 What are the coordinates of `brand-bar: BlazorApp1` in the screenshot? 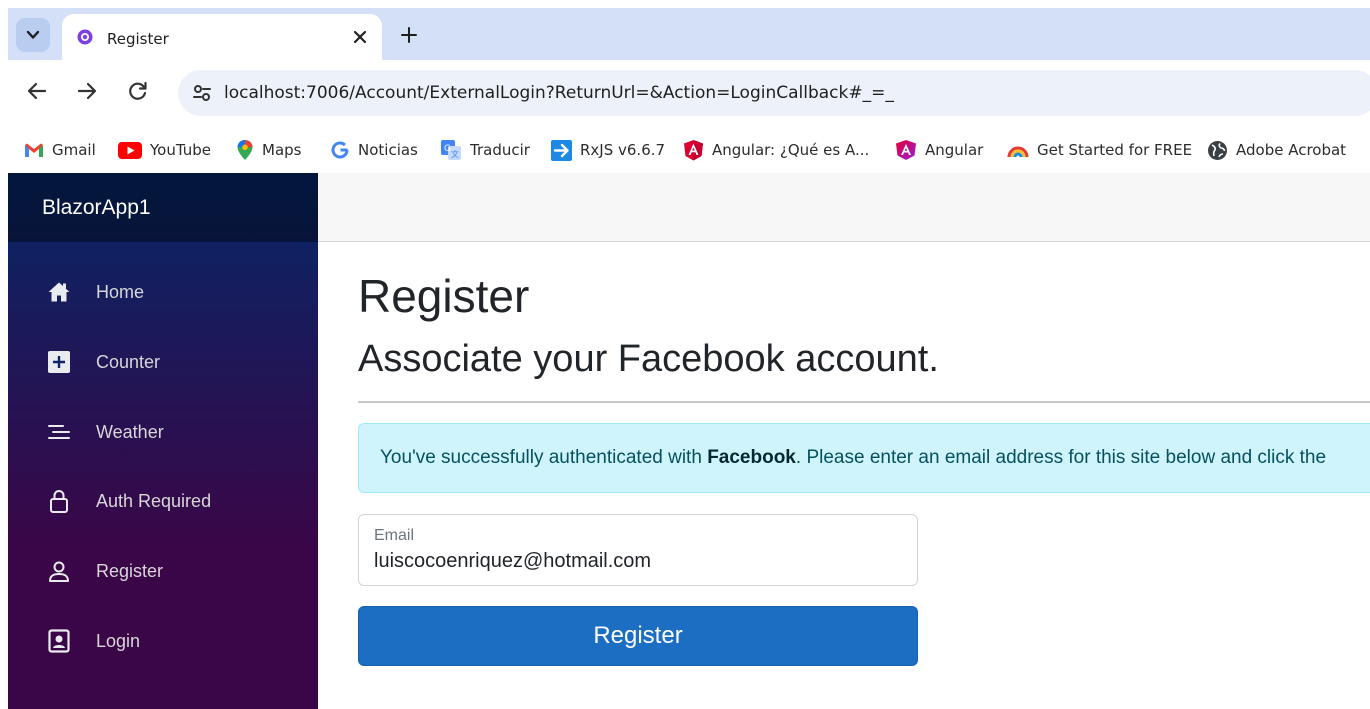 It's located at (163, 207).